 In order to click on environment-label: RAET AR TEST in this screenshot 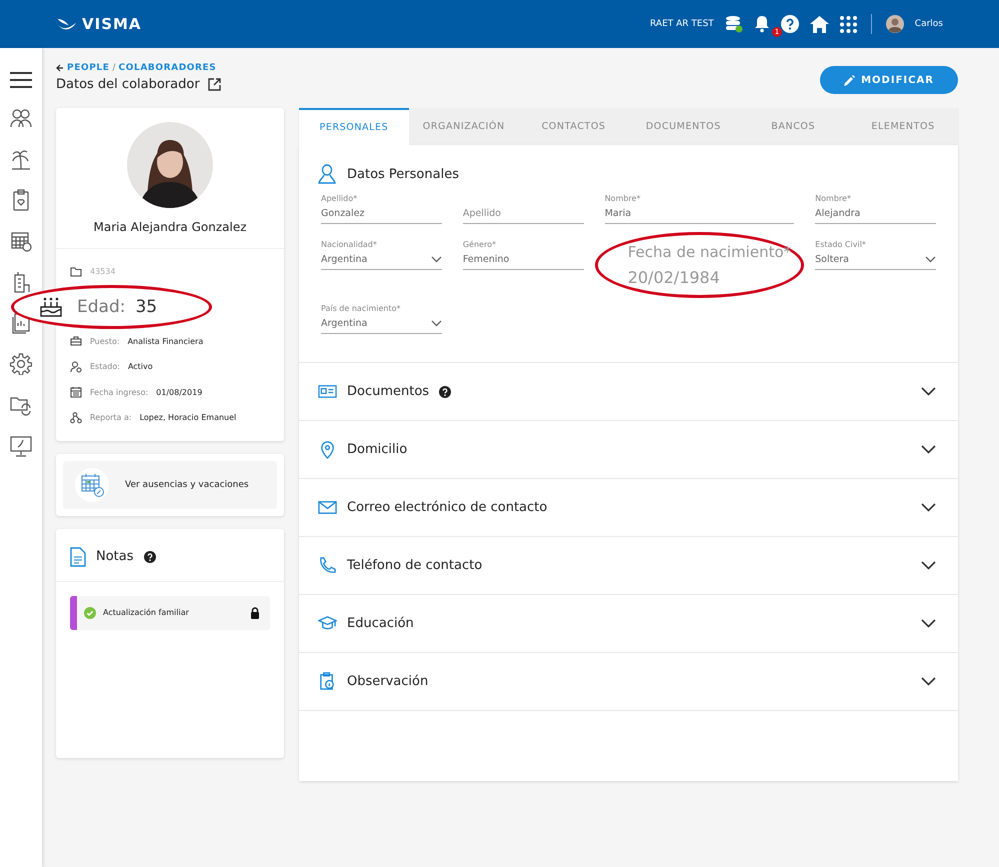, I will do `click(682, 24)`.